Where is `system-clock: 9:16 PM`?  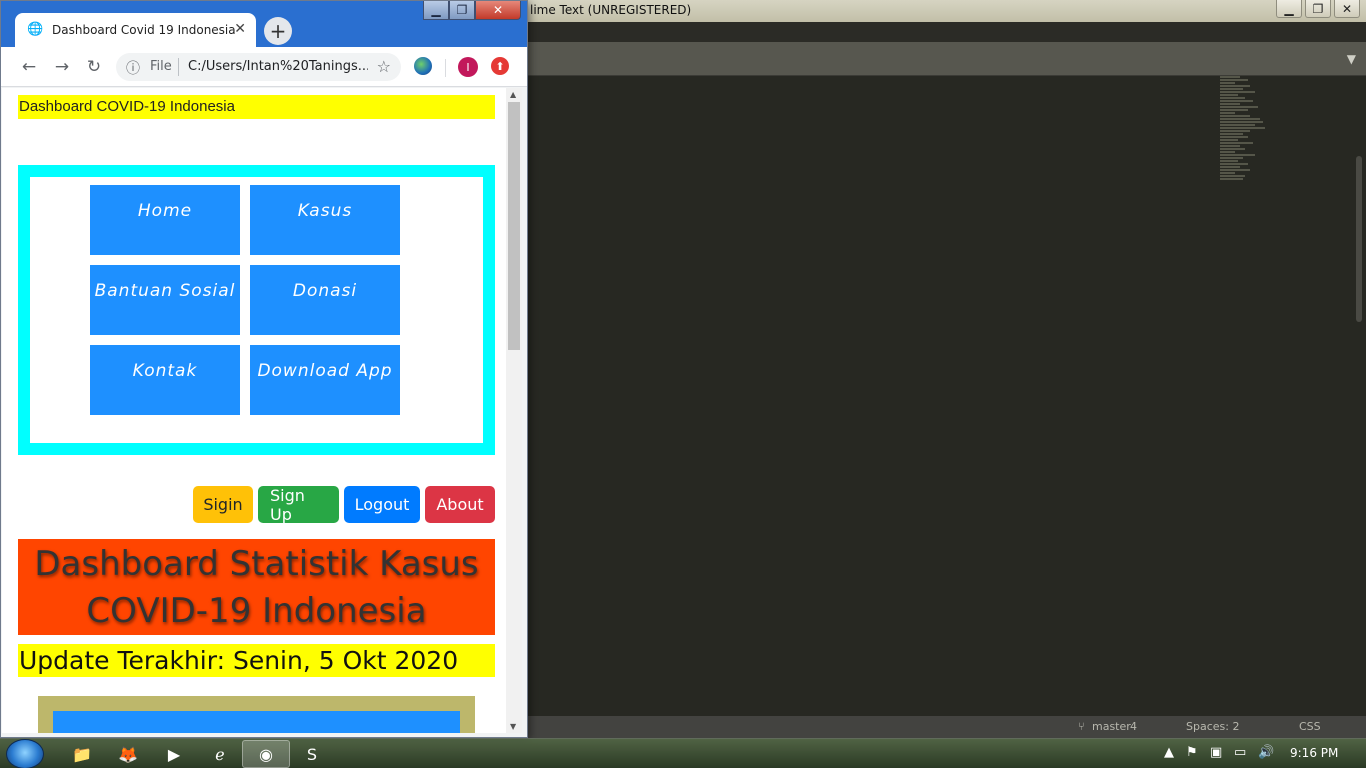
system-clock: 9:16 PM is located at coordinates (1314, 753).